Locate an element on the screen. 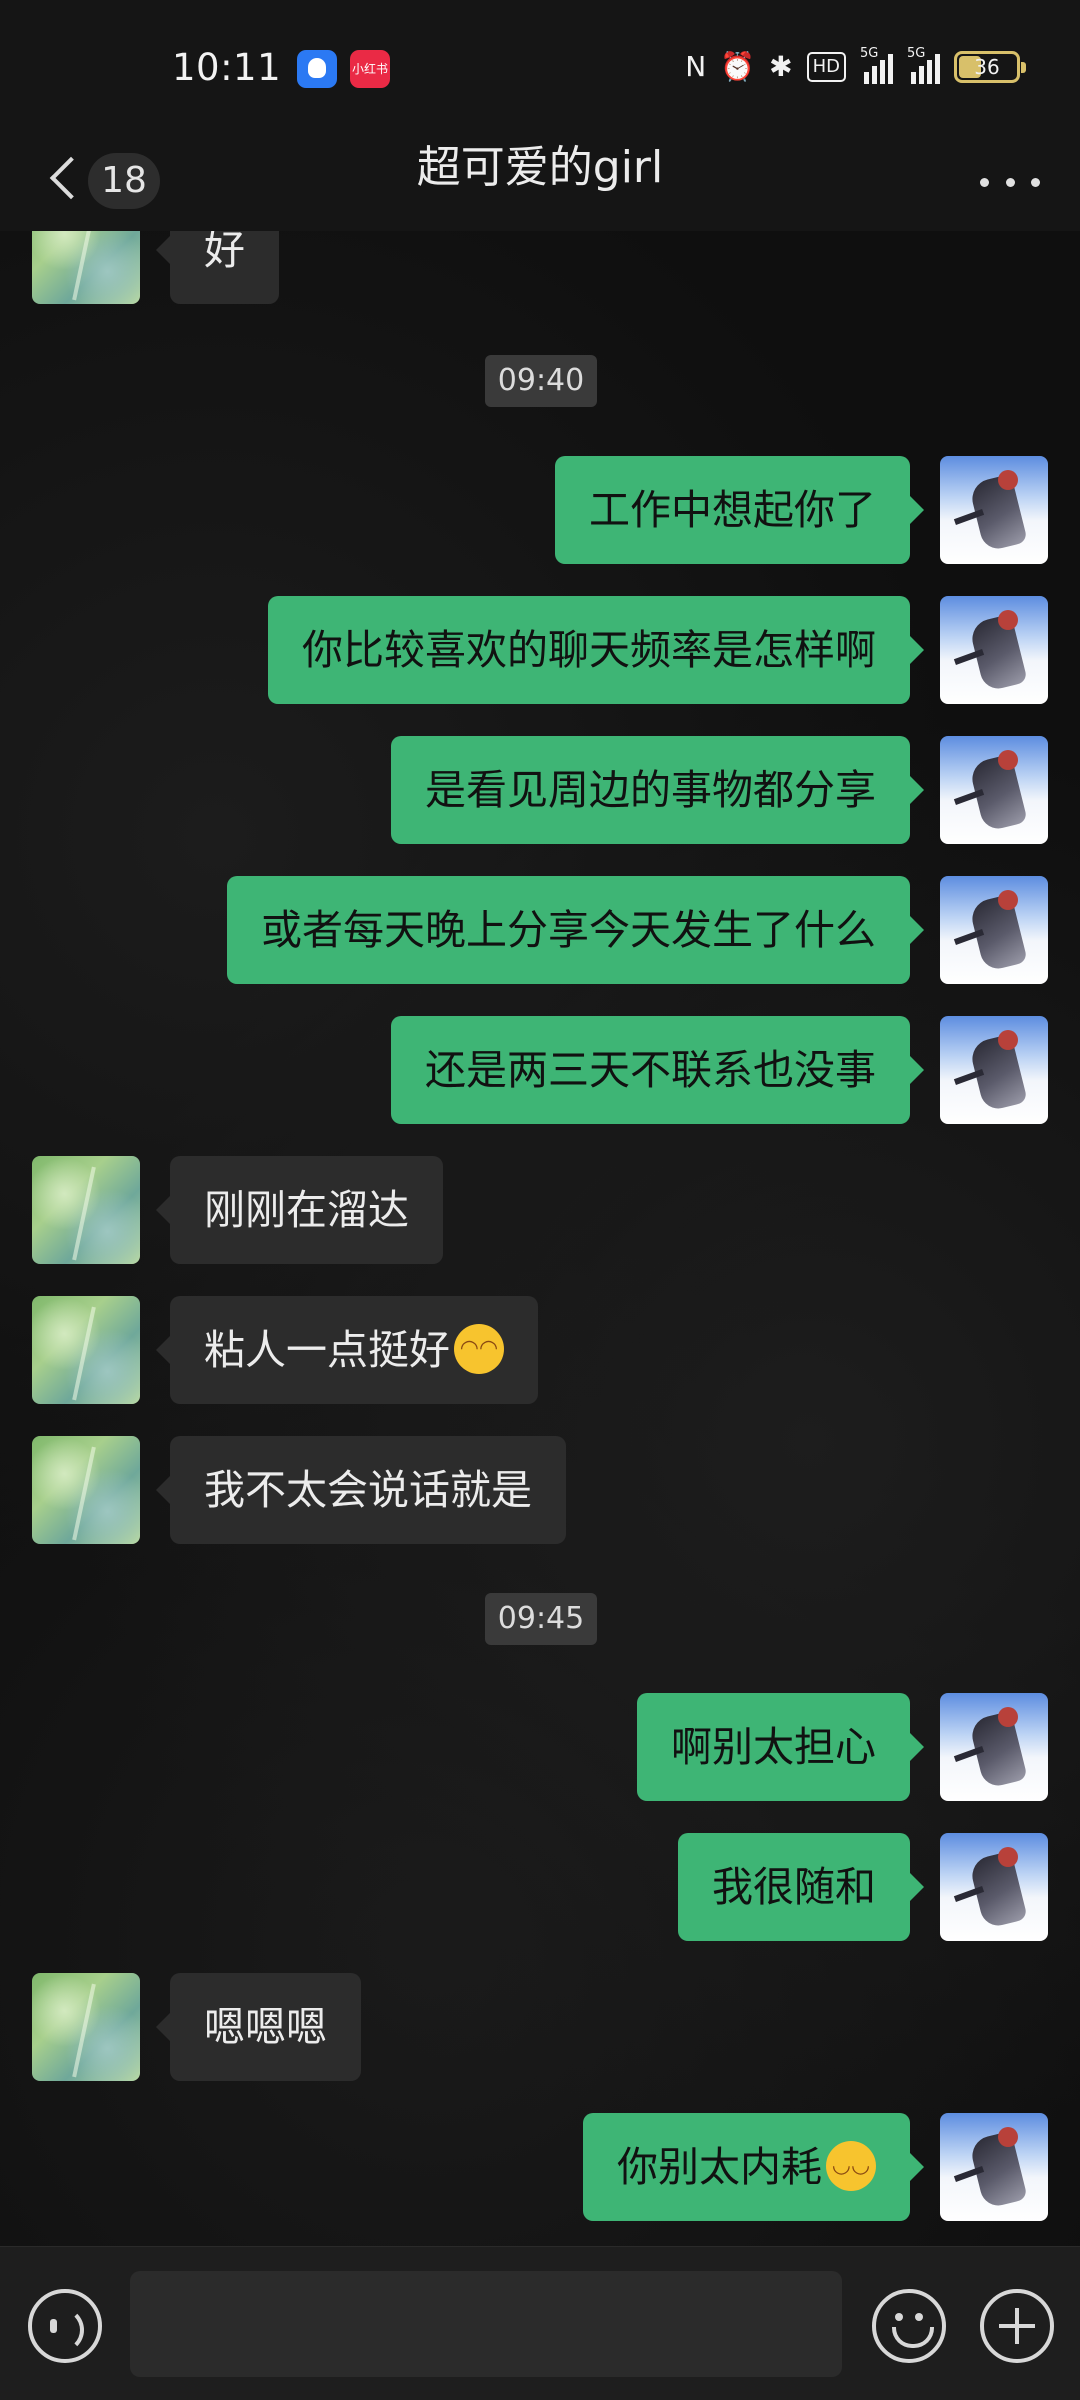 Image resolution: width=1080 pixels, height=2400 pixels. battery-level: 36 is located at coordinates (987, 67).